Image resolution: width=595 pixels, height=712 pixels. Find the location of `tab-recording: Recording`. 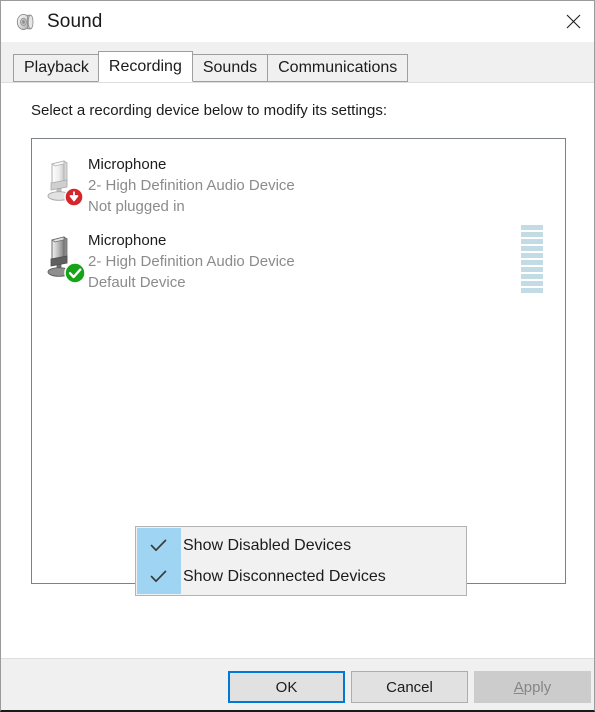

tab-recording: Recording is located at coordinates (145, 66).